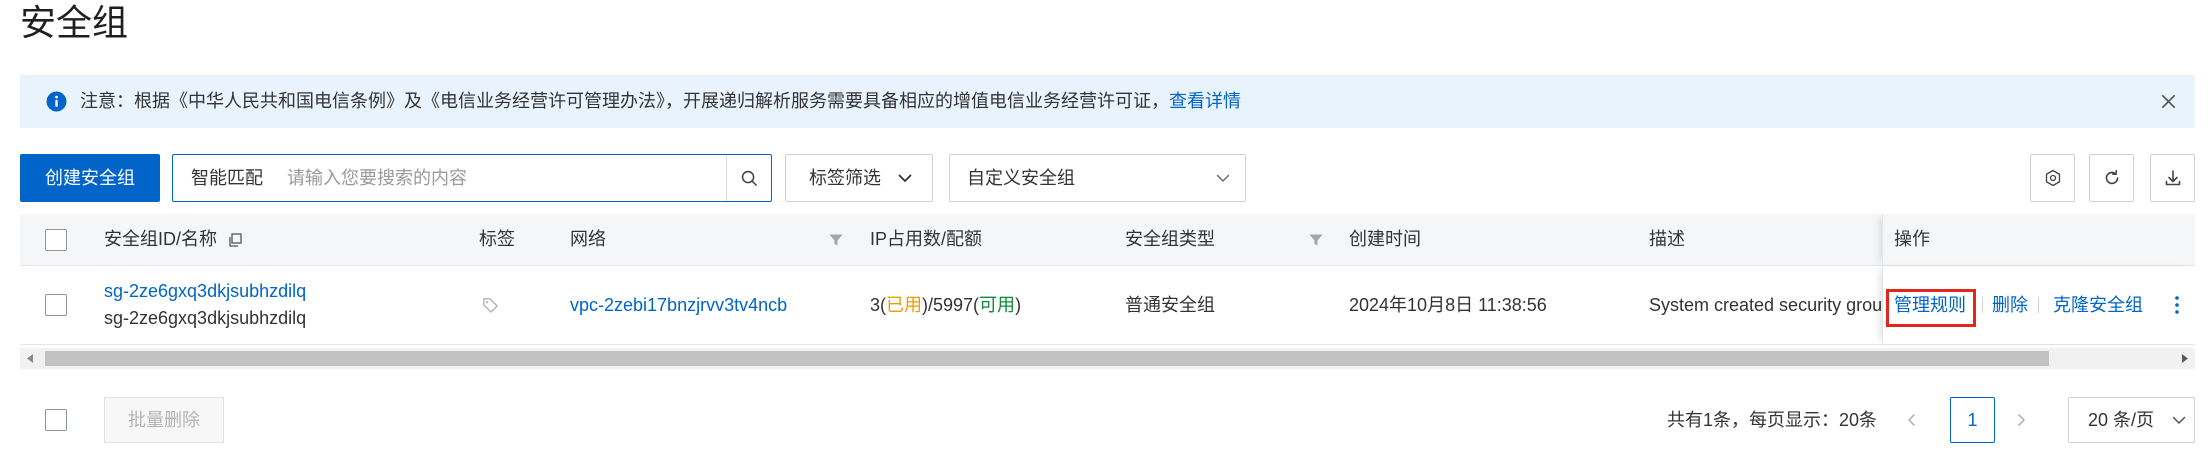  I want to click on chevron-left-icon, so click(1912, 420).